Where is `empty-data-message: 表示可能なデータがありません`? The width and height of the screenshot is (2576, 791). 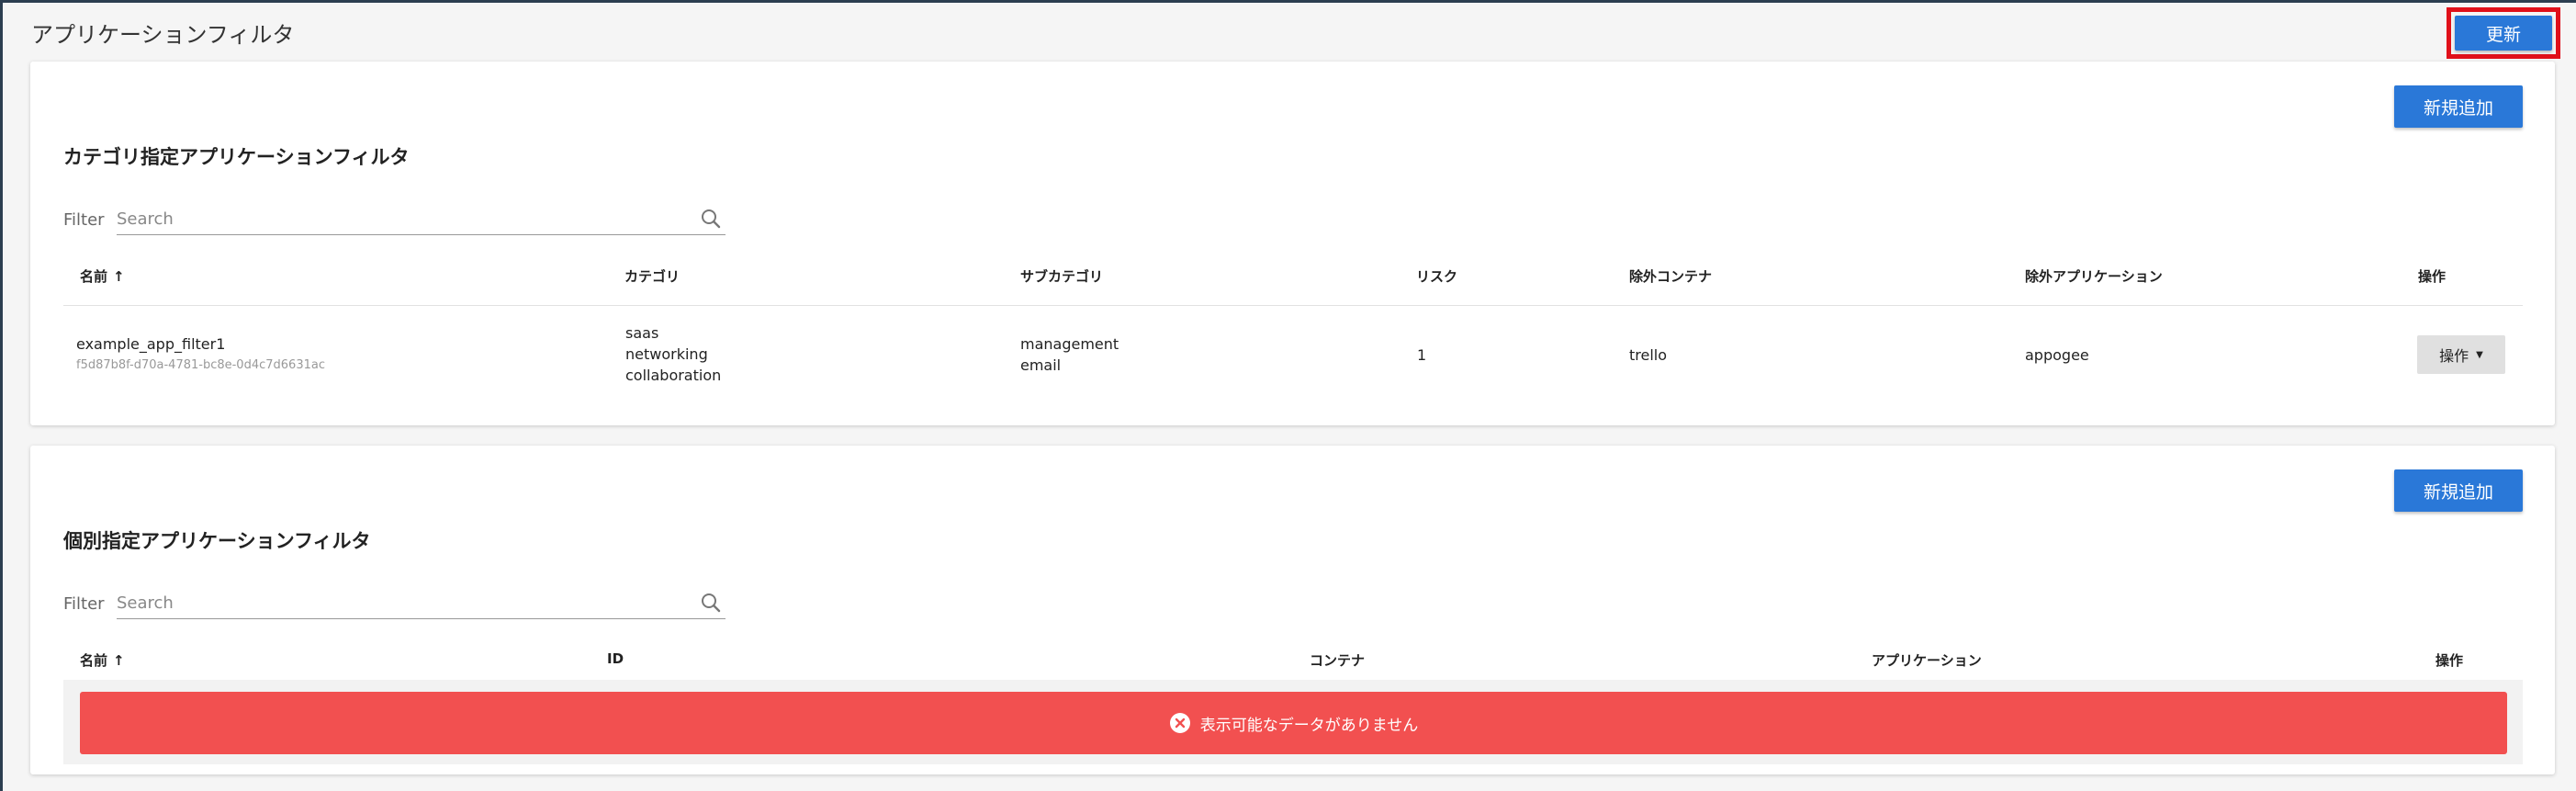
empty-data-message: 表示可能なデータがありません is located at coordinates (1309, 725).